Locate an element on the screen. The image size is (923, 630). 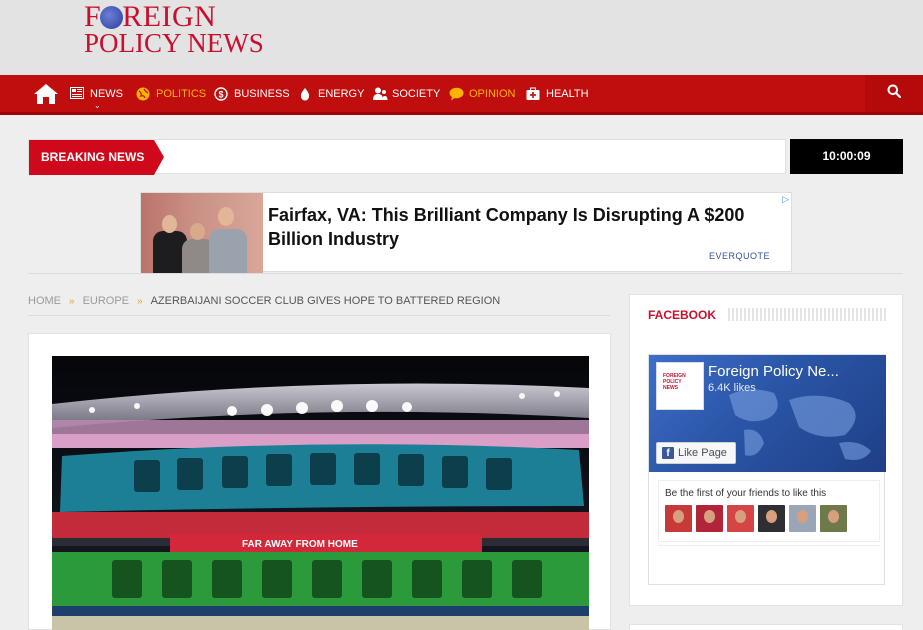
speech-bubble-icon is located at coordinates (456, 94).